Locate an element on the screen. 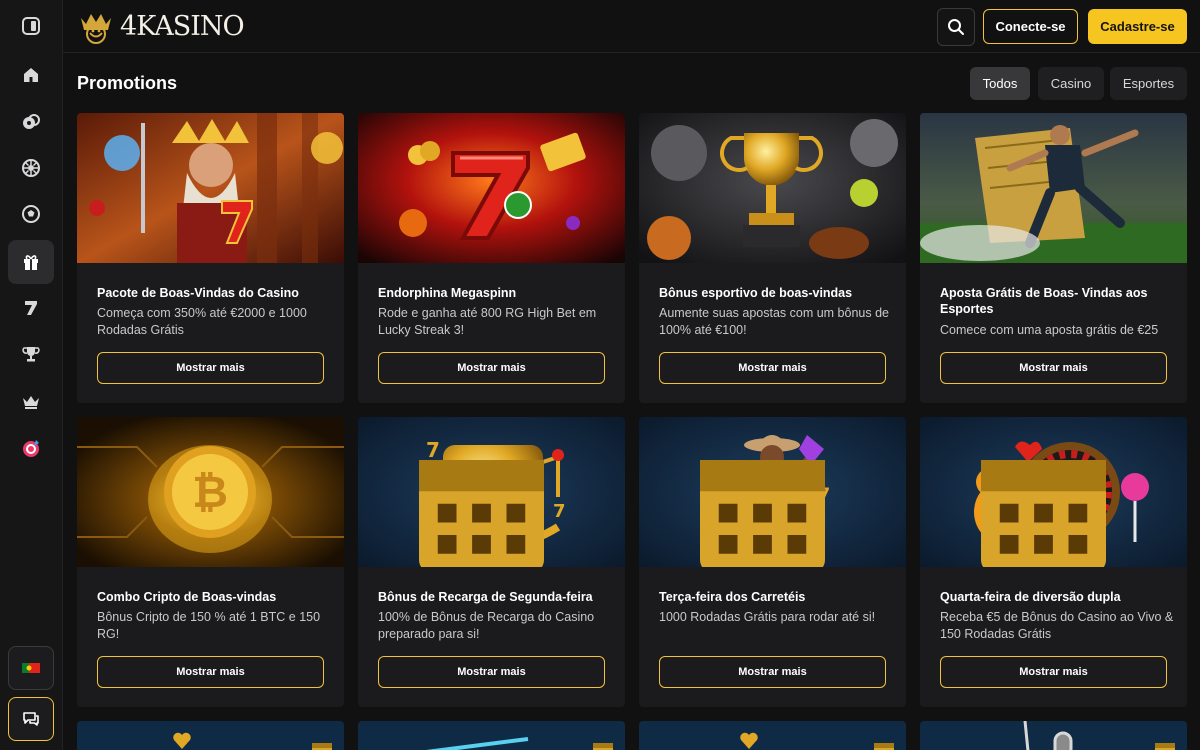 The height and width of the screenshot is (750, 1200). top-bar: 4KASINO Conecte-se Cadastre-se is located at coordinates (631, 26).